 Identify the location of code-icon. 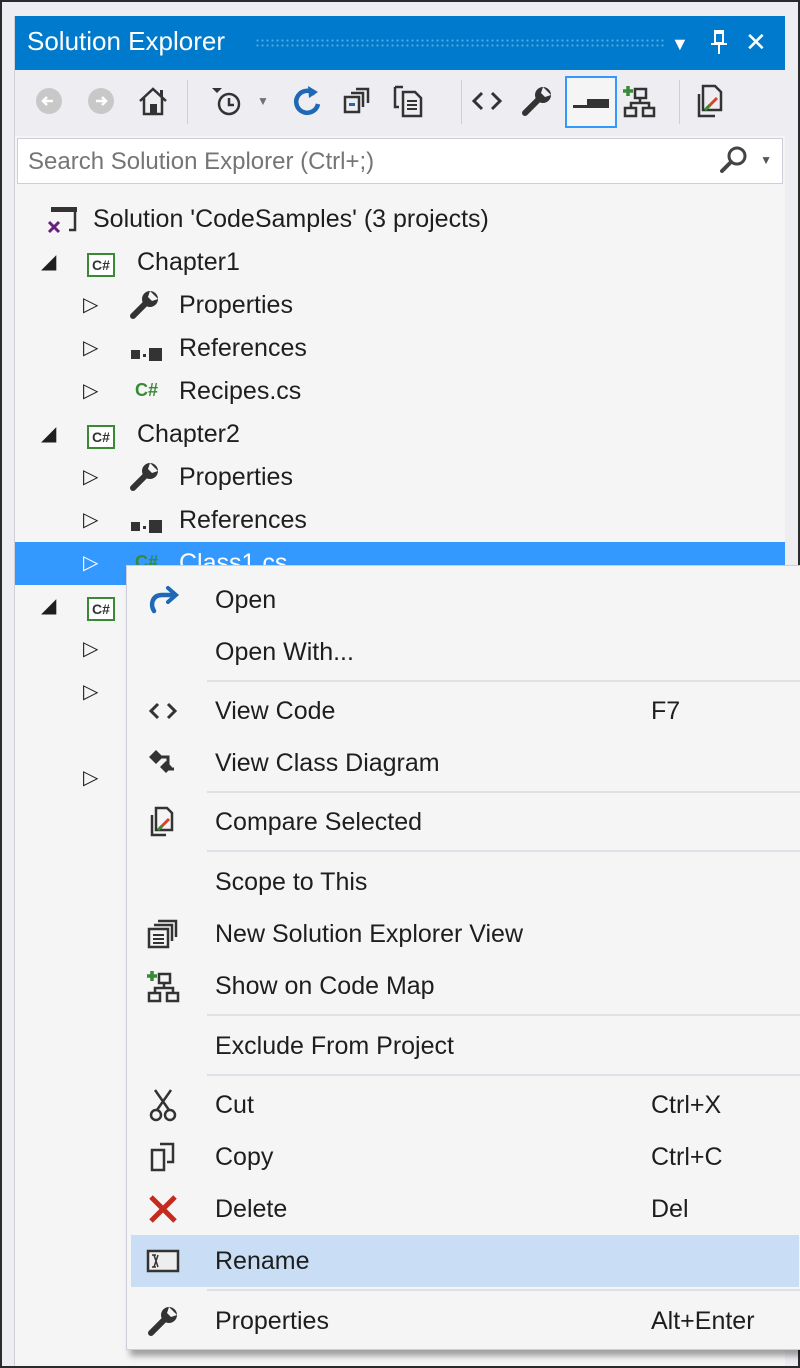
(487, 101).